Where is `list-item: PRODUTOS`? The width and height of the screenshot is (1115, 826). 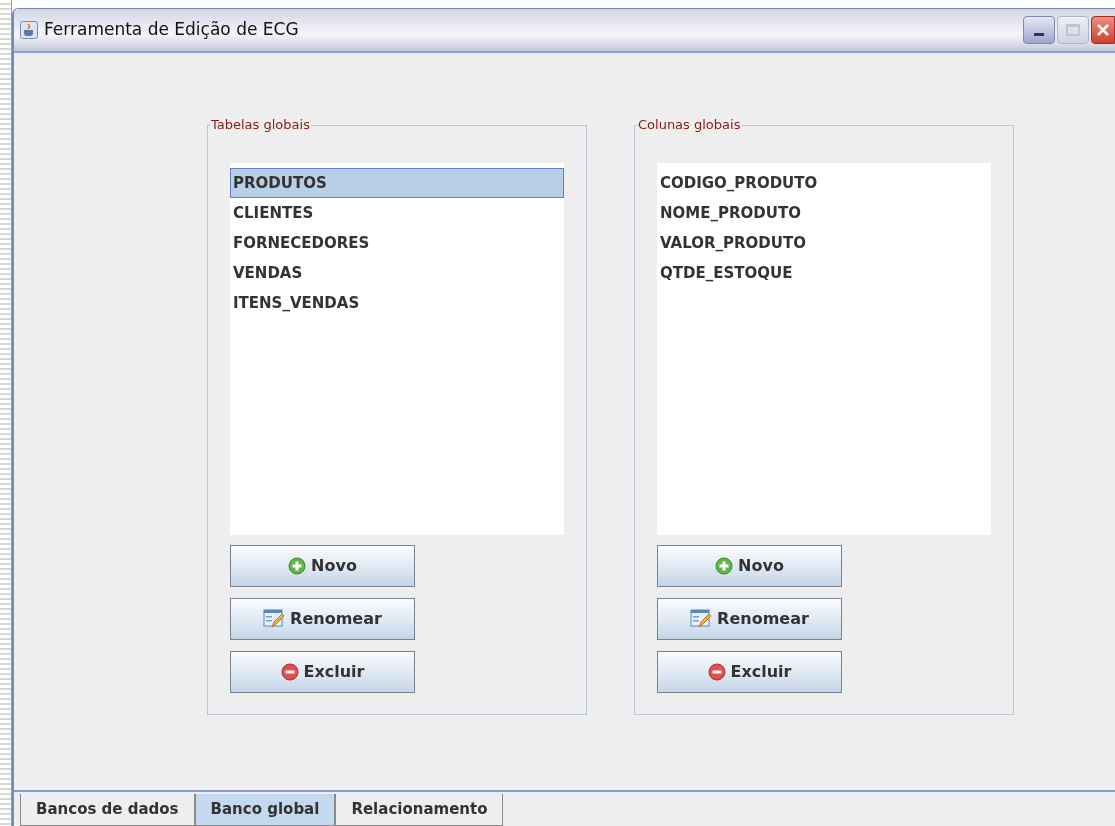 list-item: PRODUTOS is located at coordinates (397, 183).